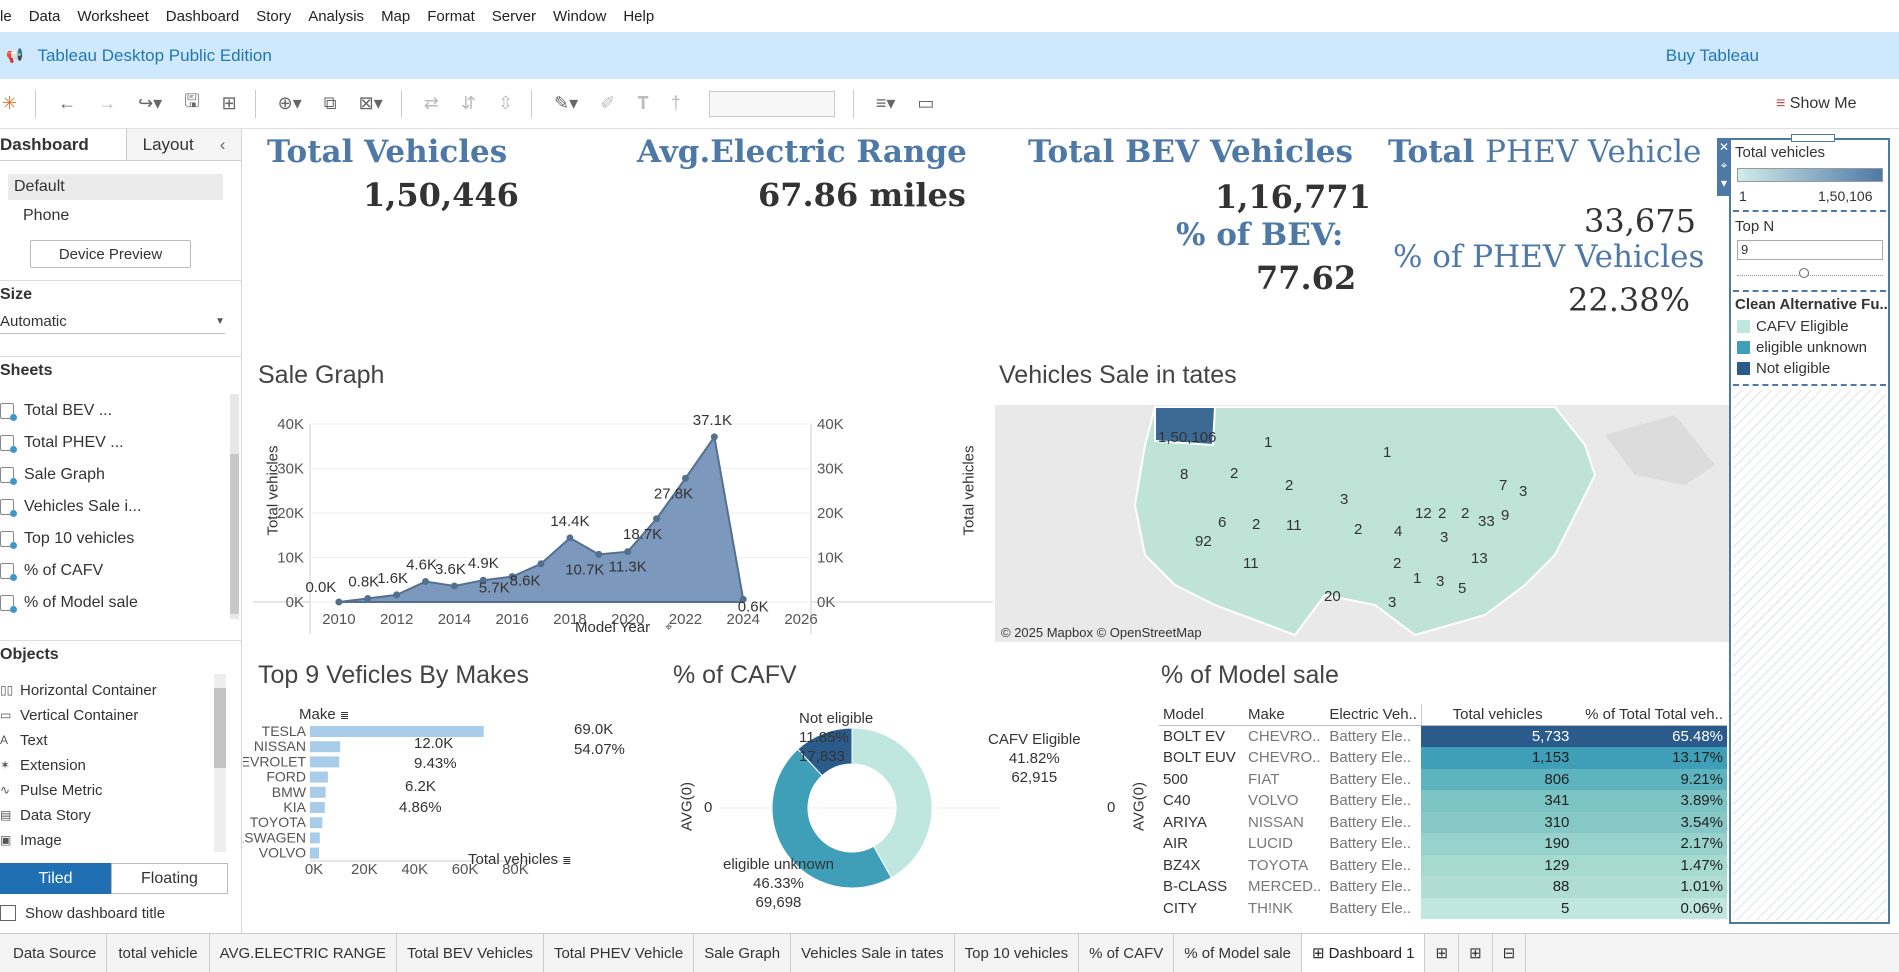 This screenshot has height=972, width=1899. Describe the element at coordinates (107, 103) in the screenshot. I see `redo-icon: →` at that location.